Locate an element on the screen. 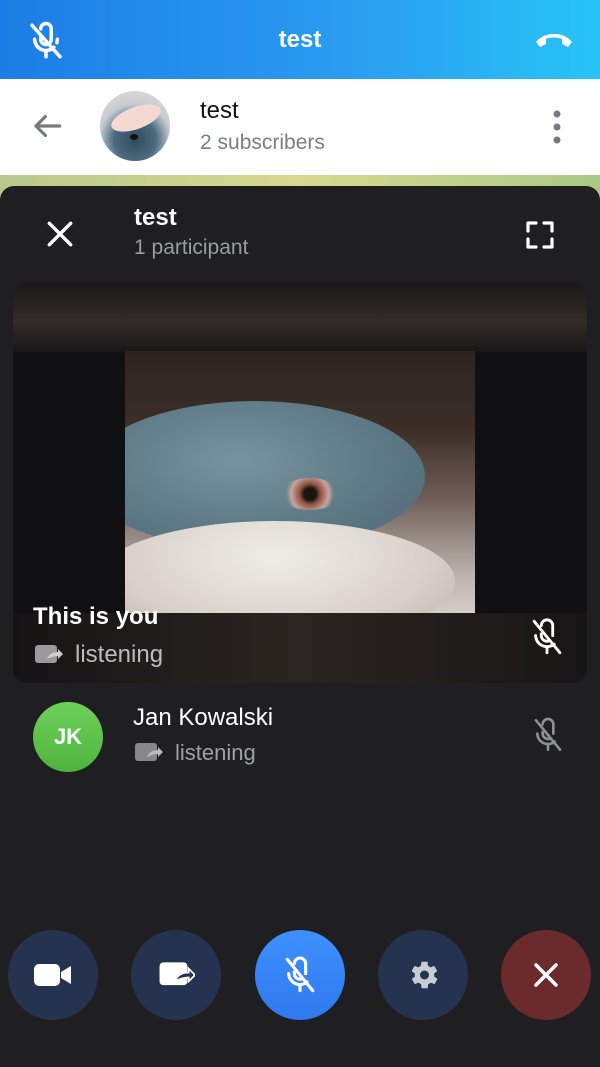 This screenshot has height=1067, width=600. gear-icon is located at coordinates (424, 975).